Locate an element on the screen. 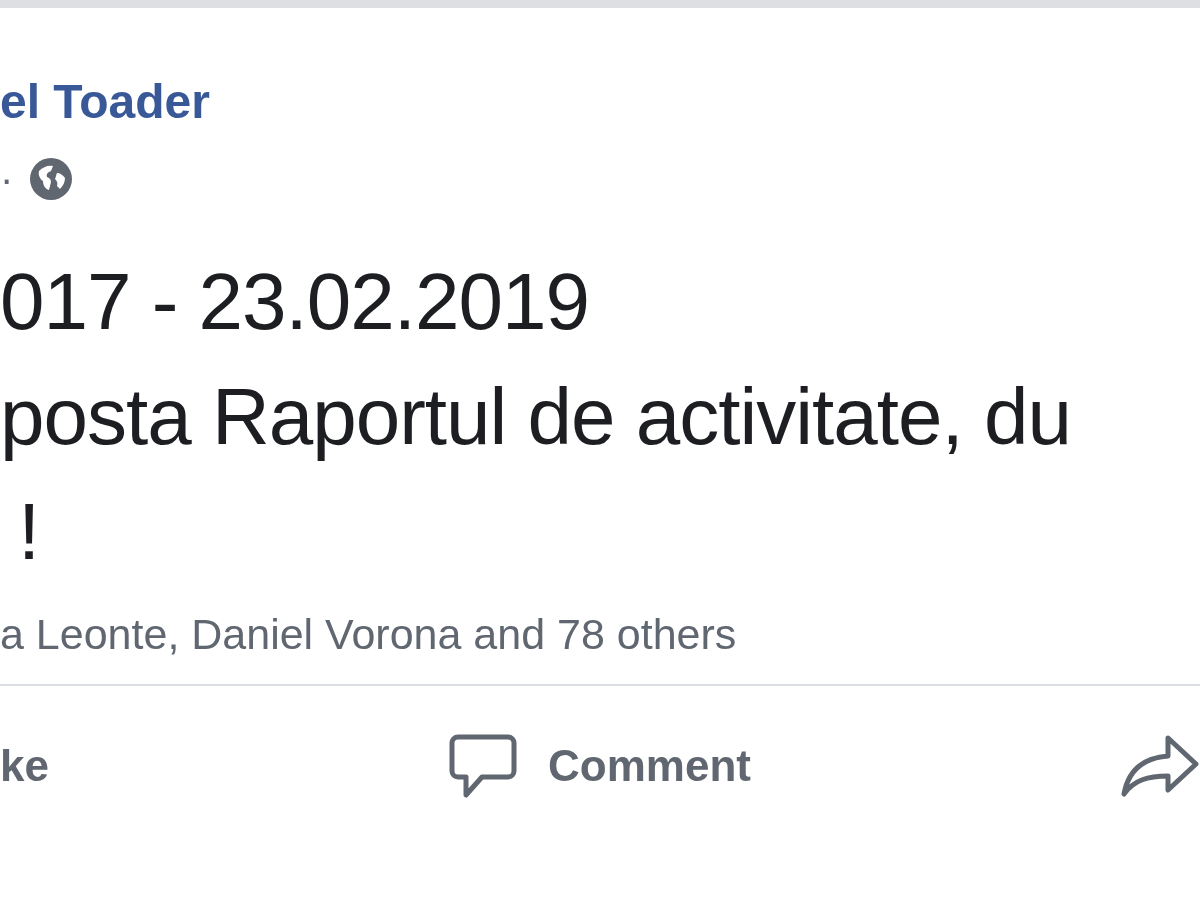  like-button: ke is located at coordinates (24, 766).